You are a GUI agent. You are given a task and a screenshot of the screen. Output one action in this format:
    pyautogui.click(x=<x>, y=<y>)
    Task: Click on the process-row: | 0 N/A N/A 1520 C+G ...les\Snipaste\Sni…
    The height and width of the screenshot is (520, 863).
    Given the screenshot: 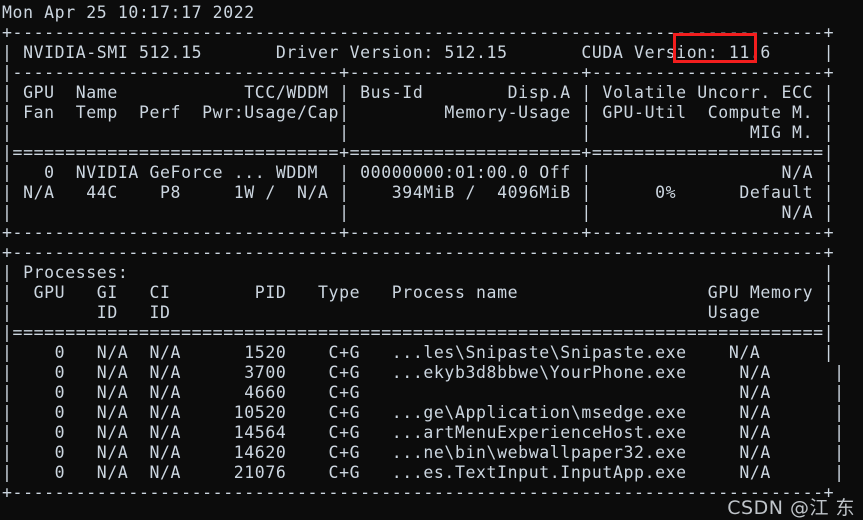 What is the action you would take?
    pyautogui.click(x=418, y=352)
    